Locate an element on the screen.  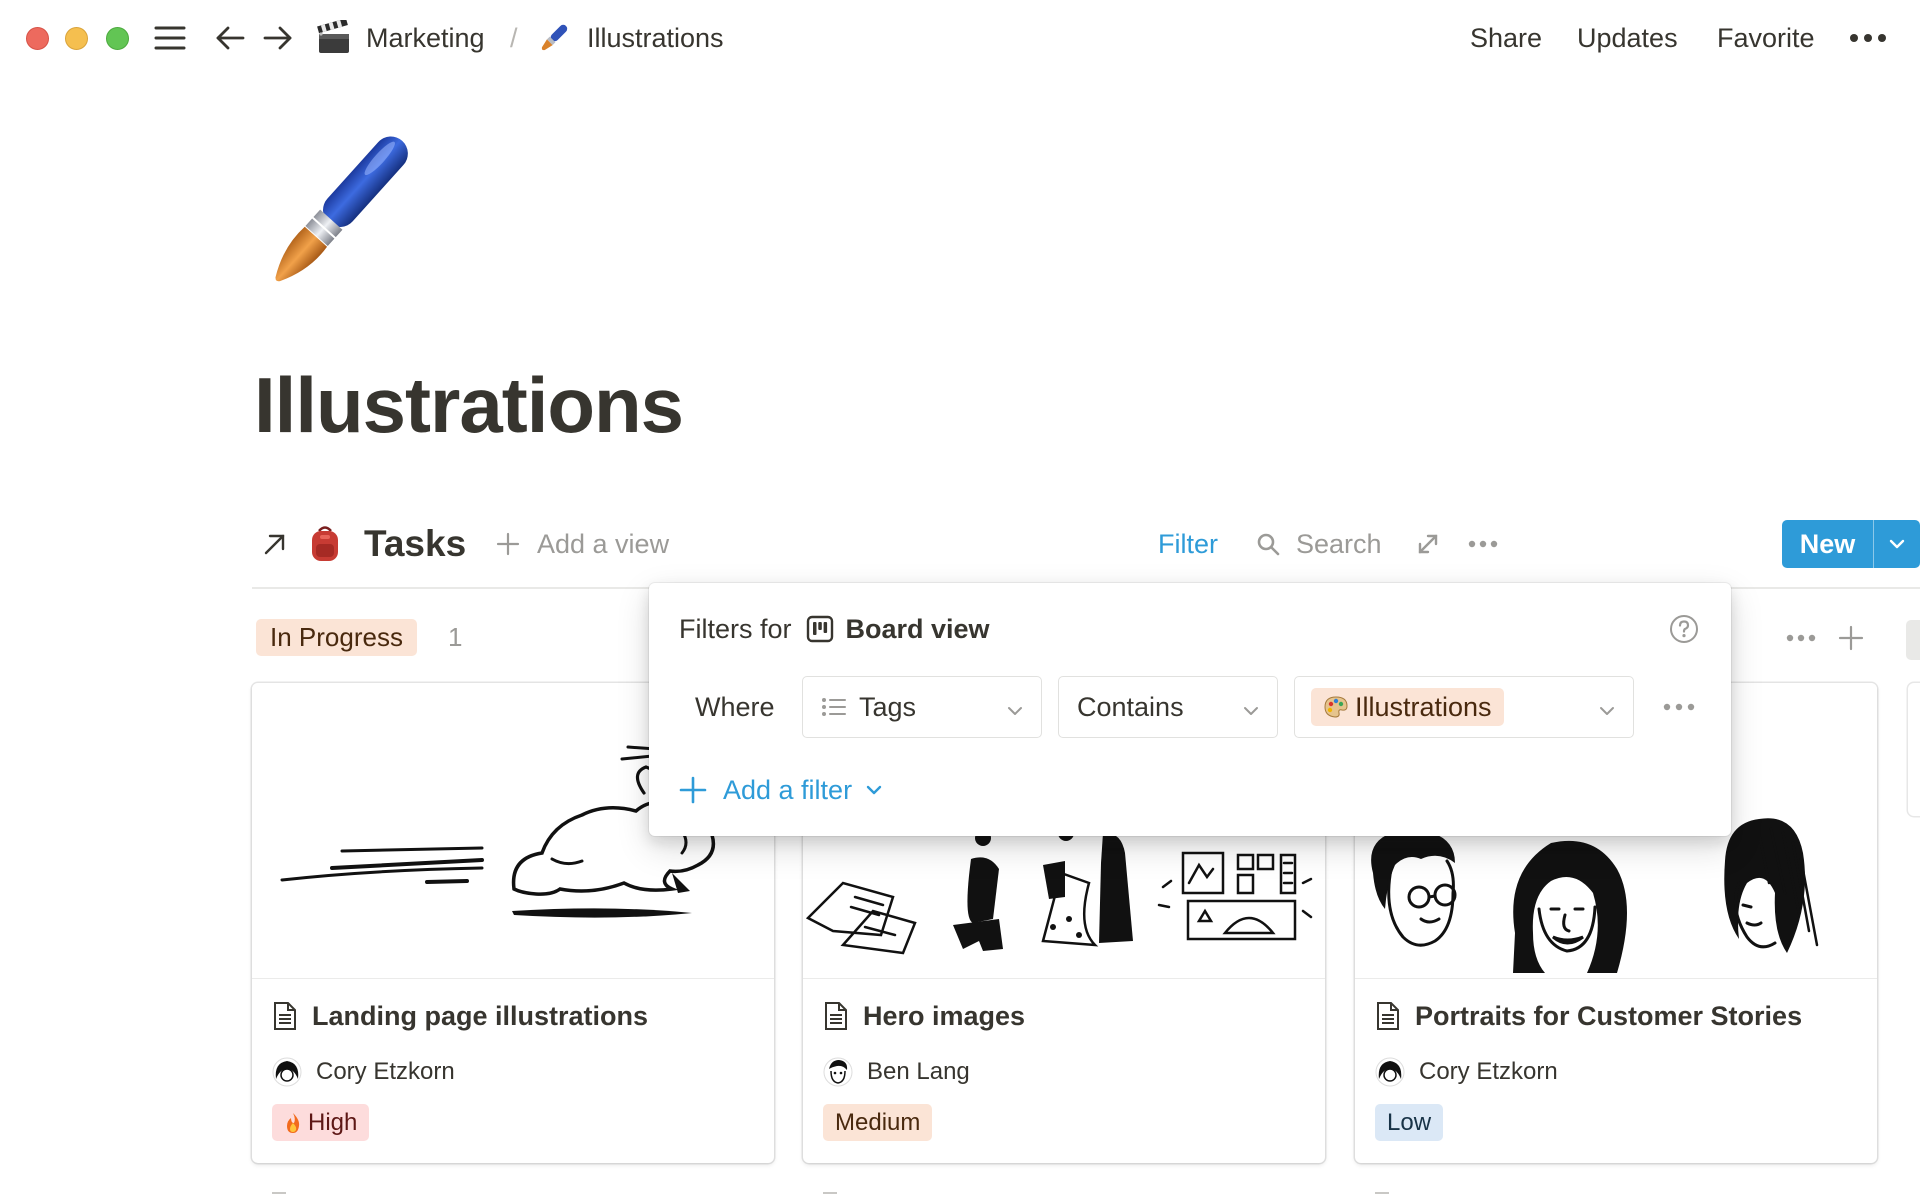
priority-label: Low is located at coordinates (1409, 1122).